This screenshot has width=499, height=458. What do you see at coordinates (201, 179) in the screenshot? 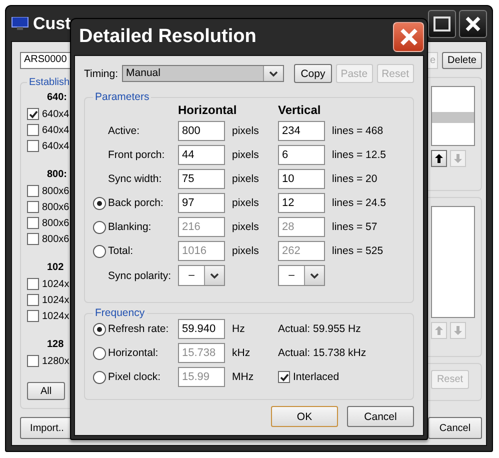
I see `input-field: 75` at bounding box center [201, 179].